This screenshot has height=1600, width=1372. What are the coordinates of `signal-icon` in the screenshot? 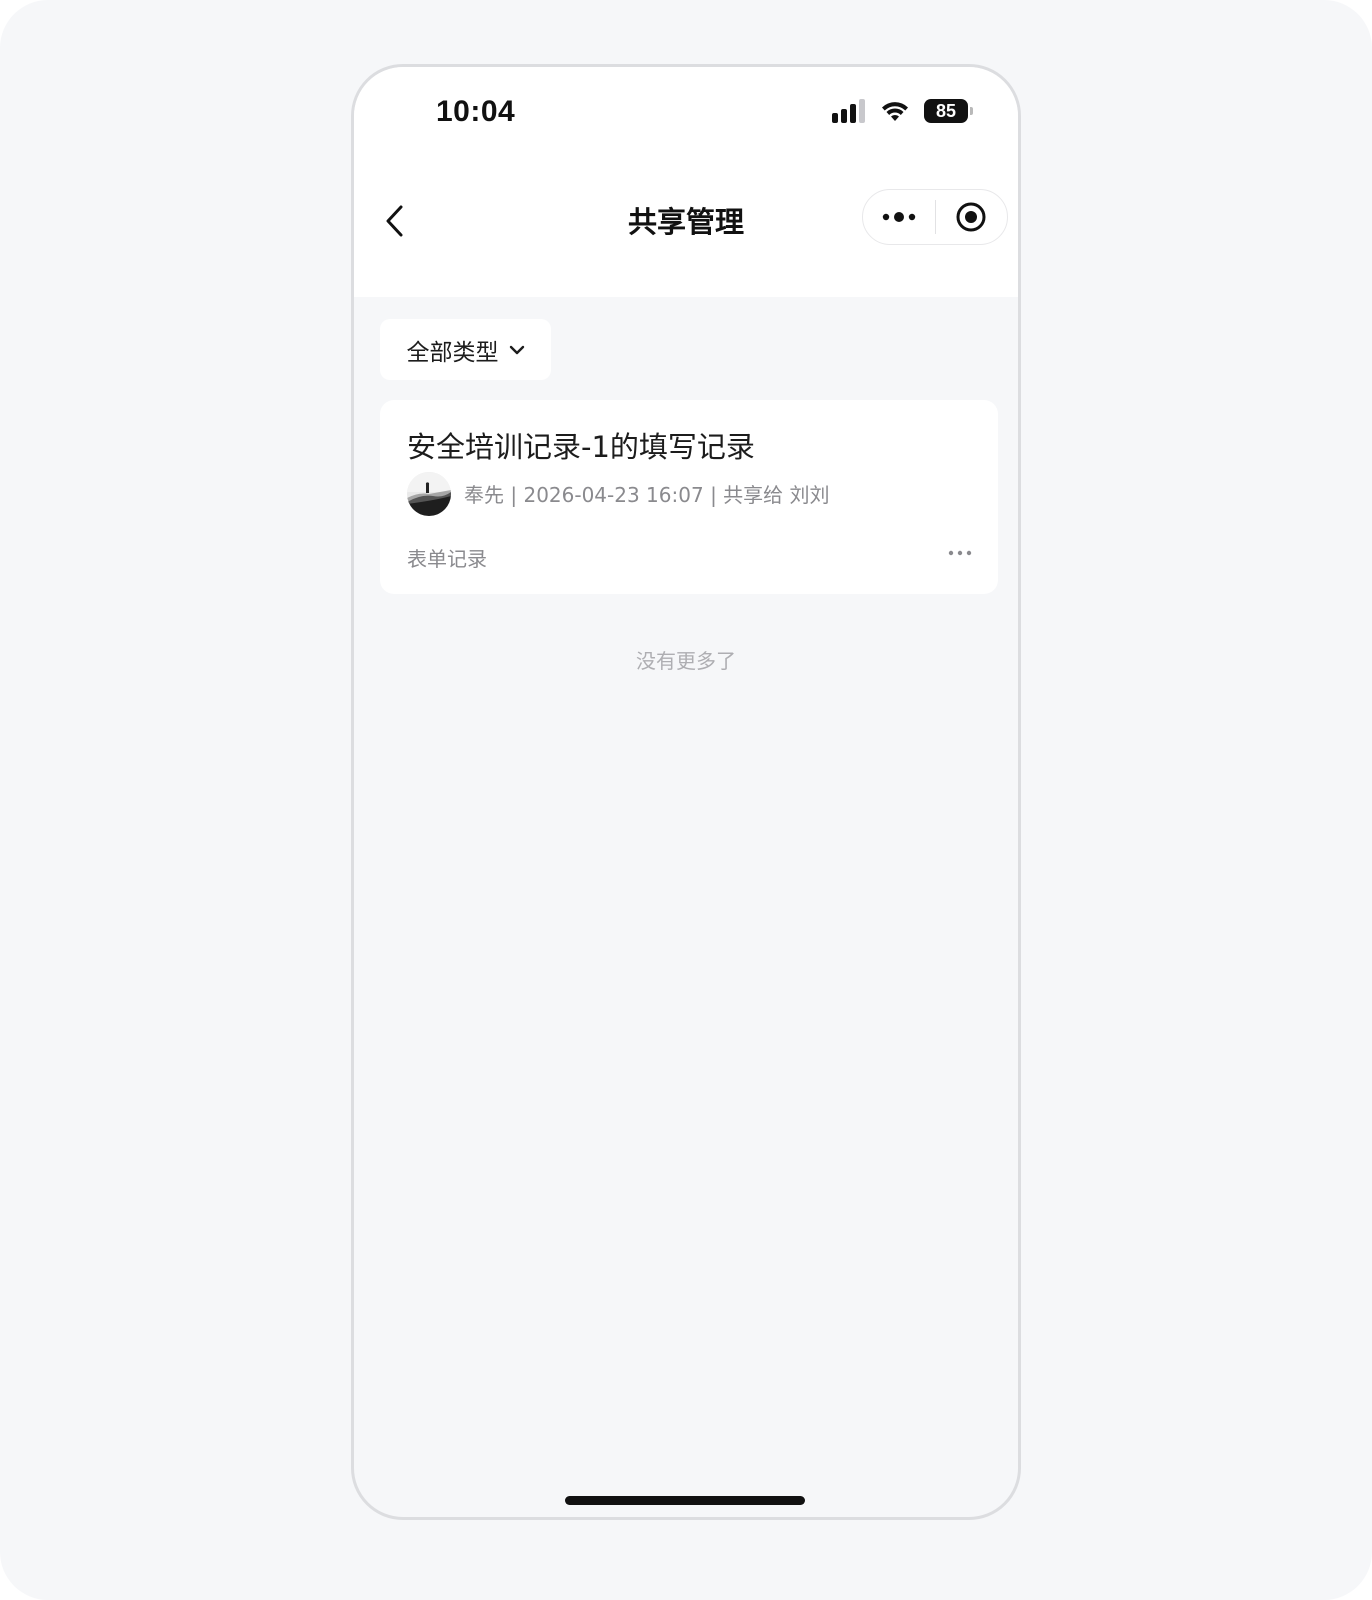 It's located at (848, 111).